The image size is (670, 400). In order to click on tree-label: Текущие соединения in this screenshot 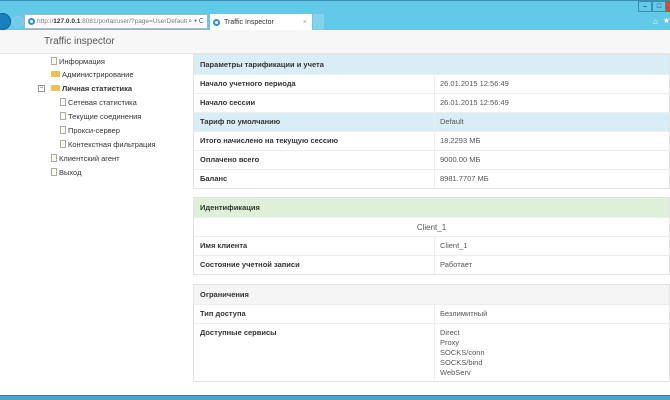, I will do `click(105, 116)`.